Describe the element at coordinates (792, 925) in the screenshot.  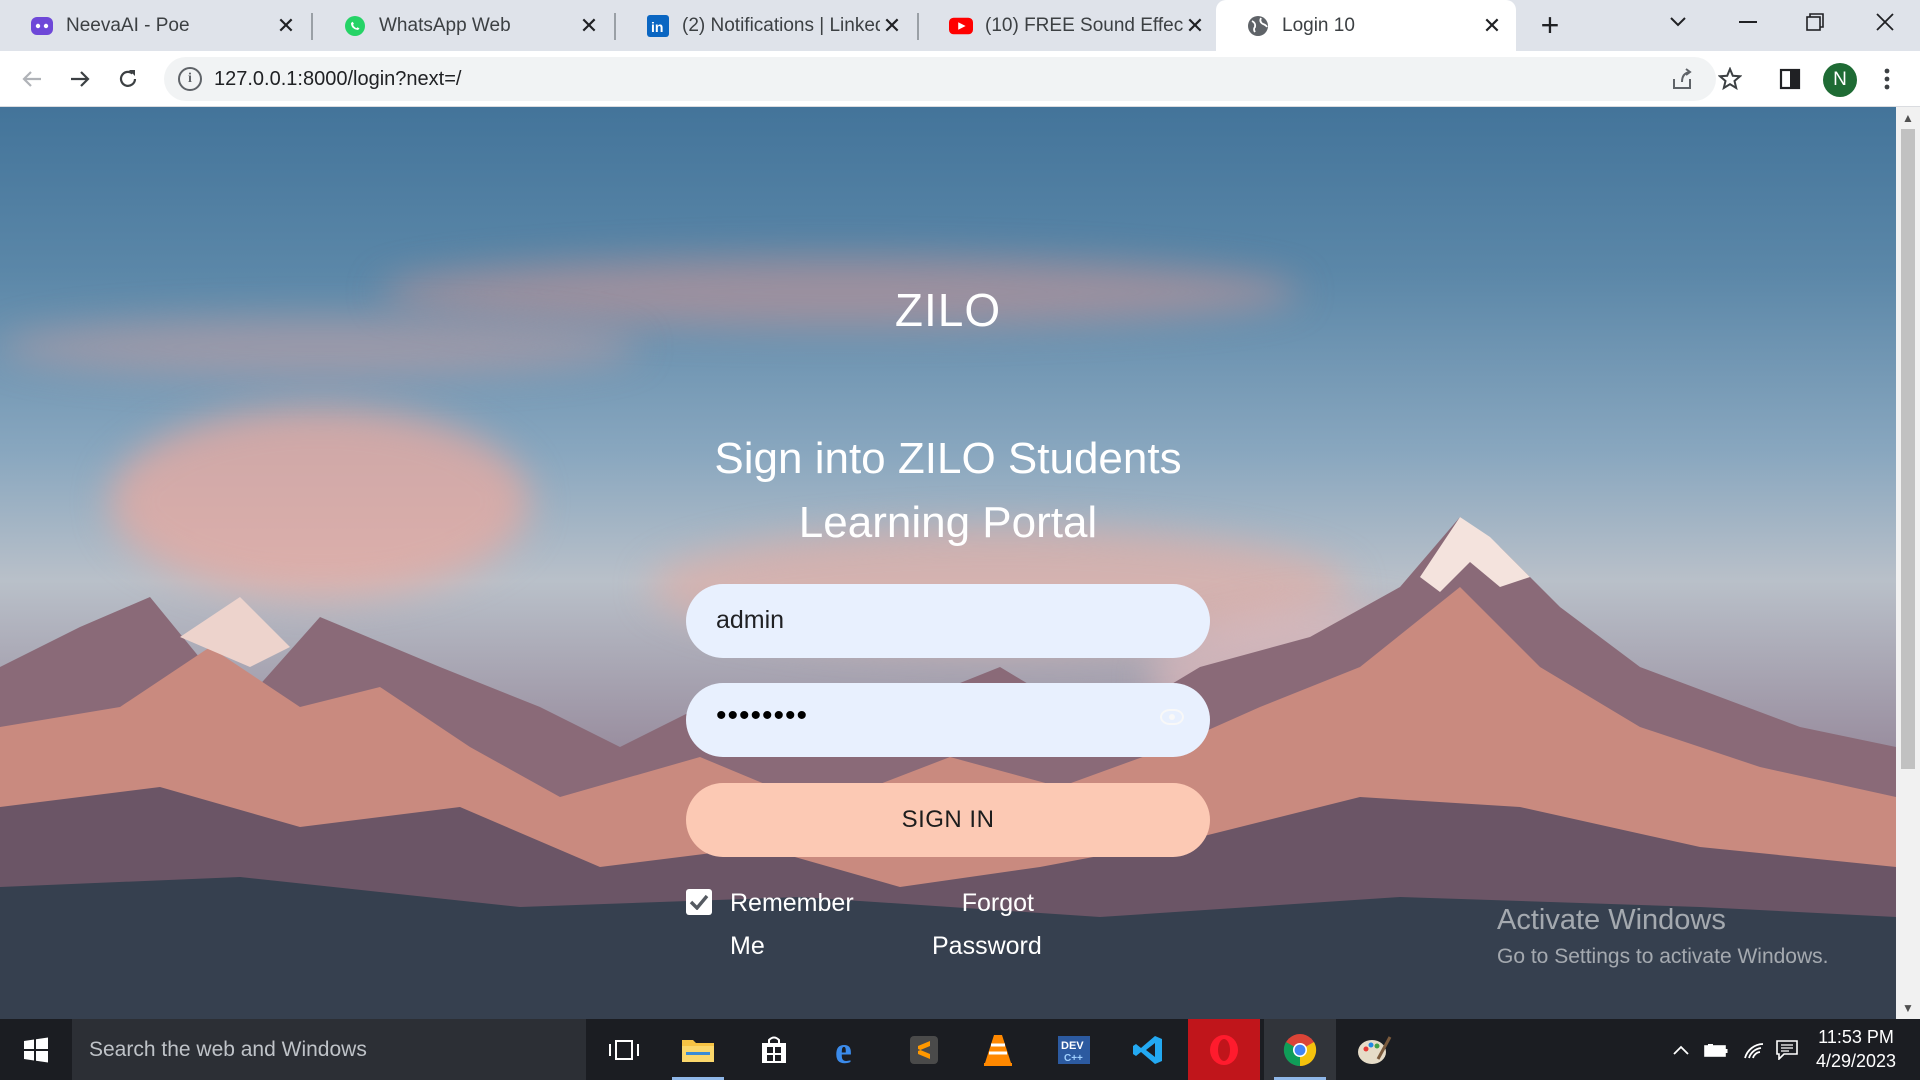
I see `remember-me-label: Remember Me` at that location.